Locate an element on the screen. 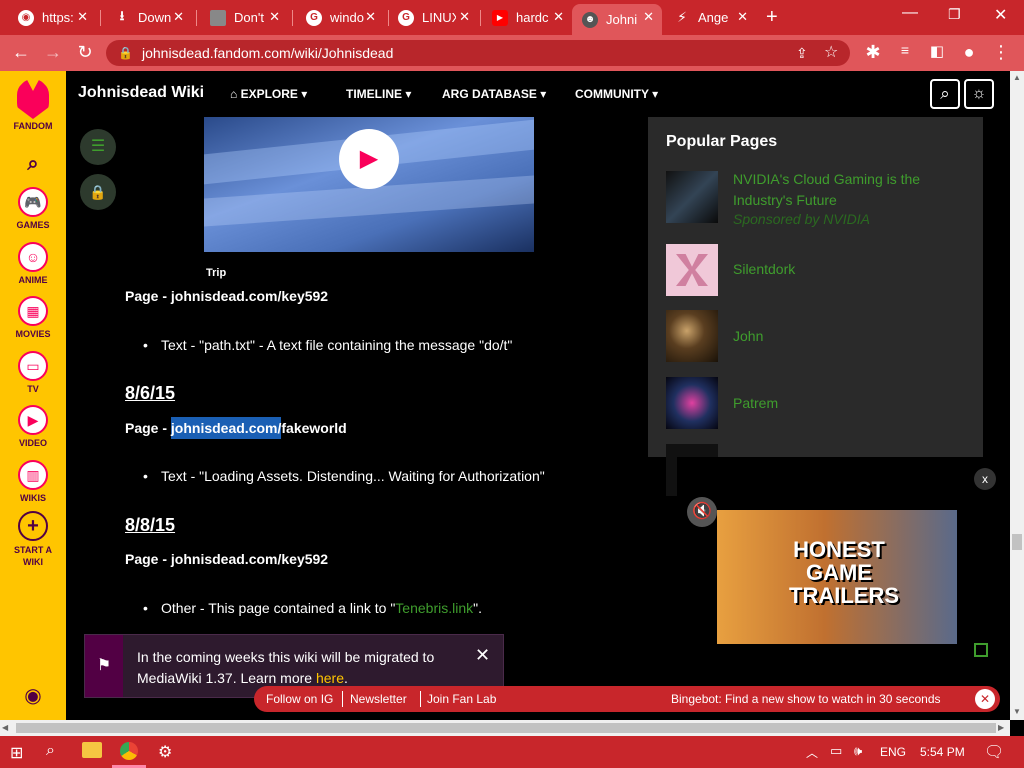 This screenshot has width=1024, height=768. video-player: ▶ is located at coordinates (369, 184).